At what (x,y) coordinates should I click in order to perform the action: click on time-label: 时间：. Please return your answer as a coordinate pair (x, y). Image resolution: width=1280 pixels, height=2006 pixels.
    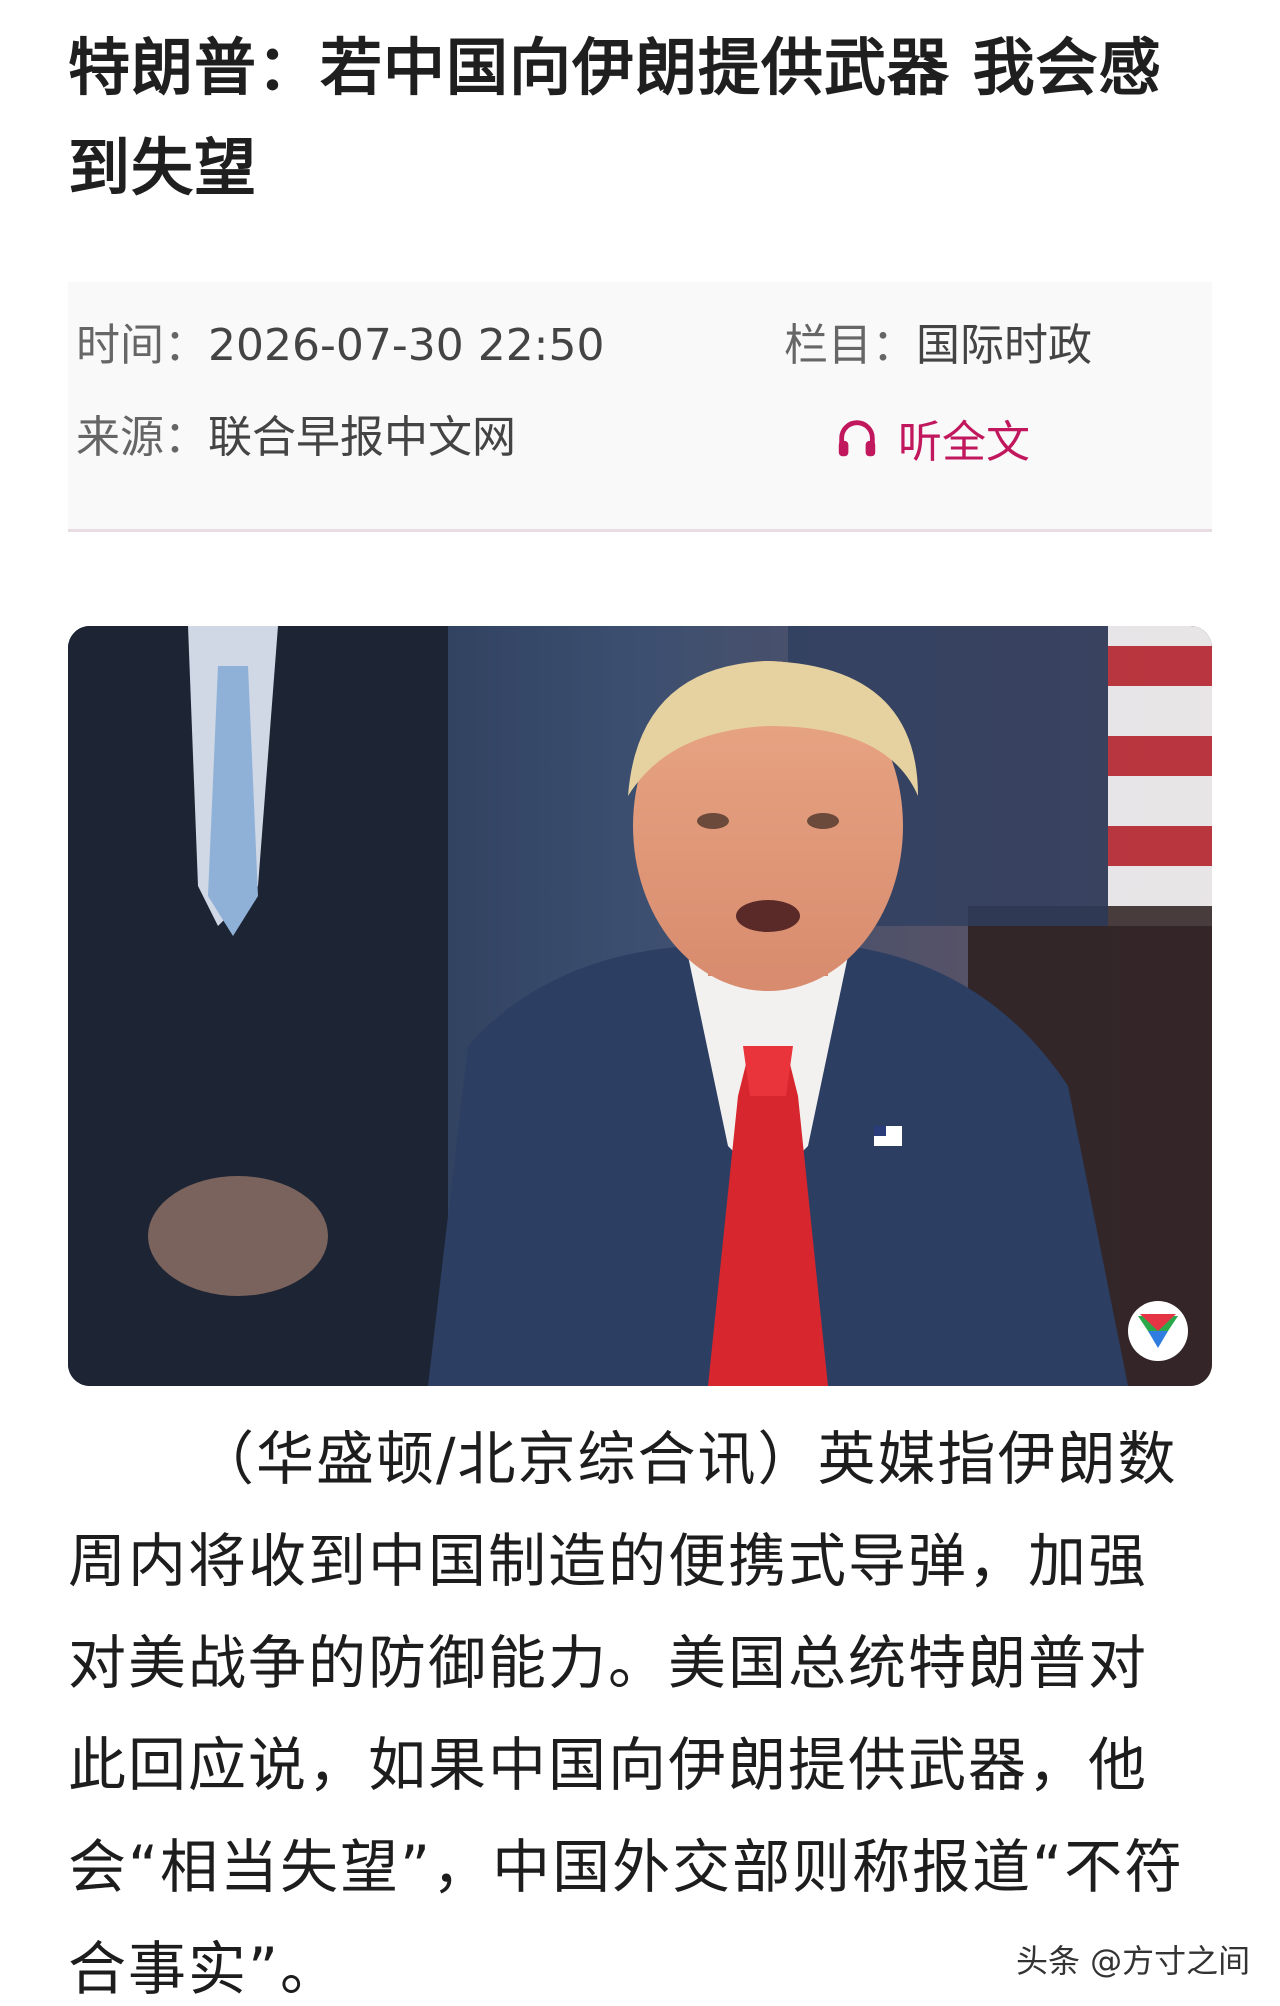
    Looking at the image, I should click on (142, 345).